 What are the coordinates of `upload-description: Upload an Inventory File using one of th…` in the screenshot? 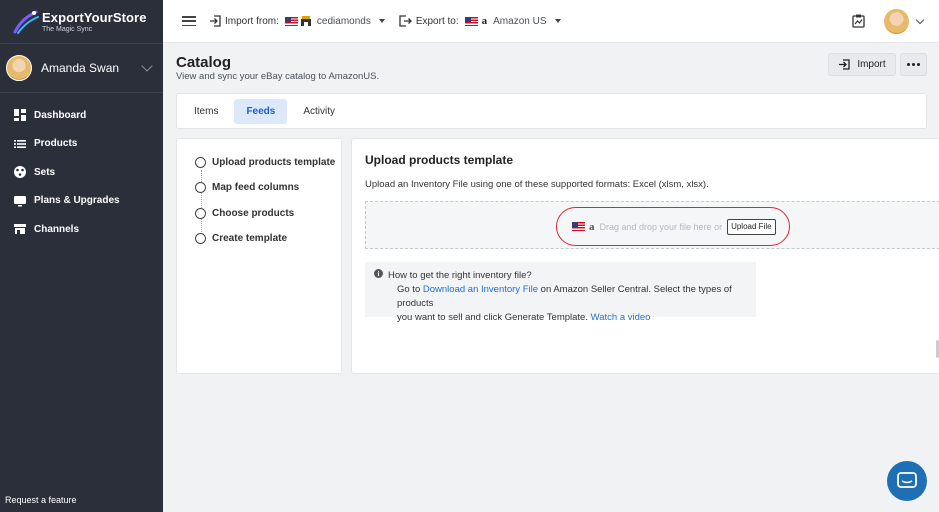 It's located at (537, 184).